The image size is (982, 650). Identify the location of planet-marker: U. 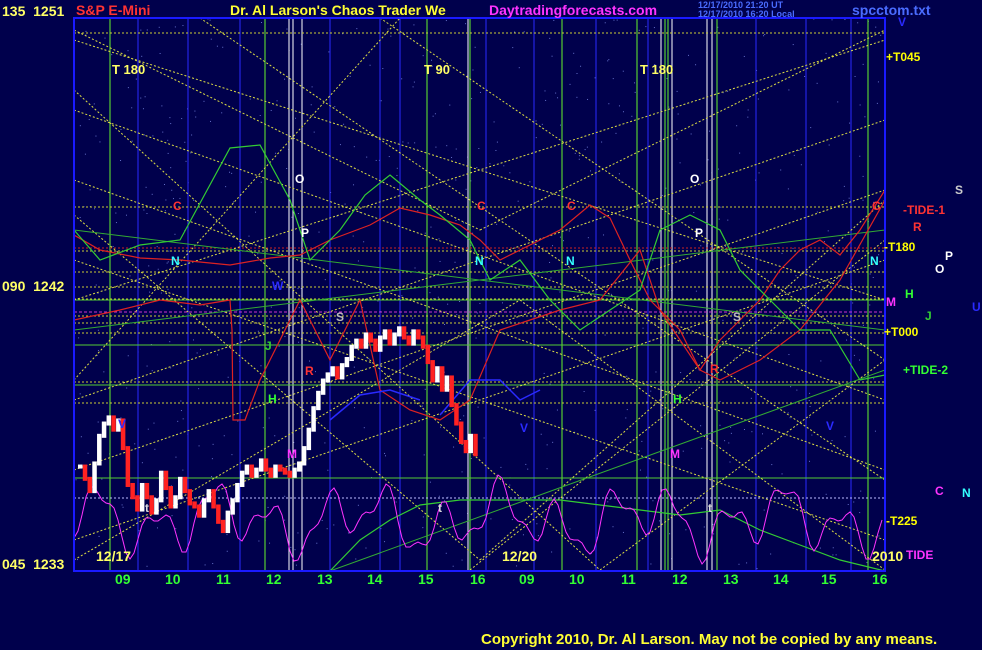
(976, 307).